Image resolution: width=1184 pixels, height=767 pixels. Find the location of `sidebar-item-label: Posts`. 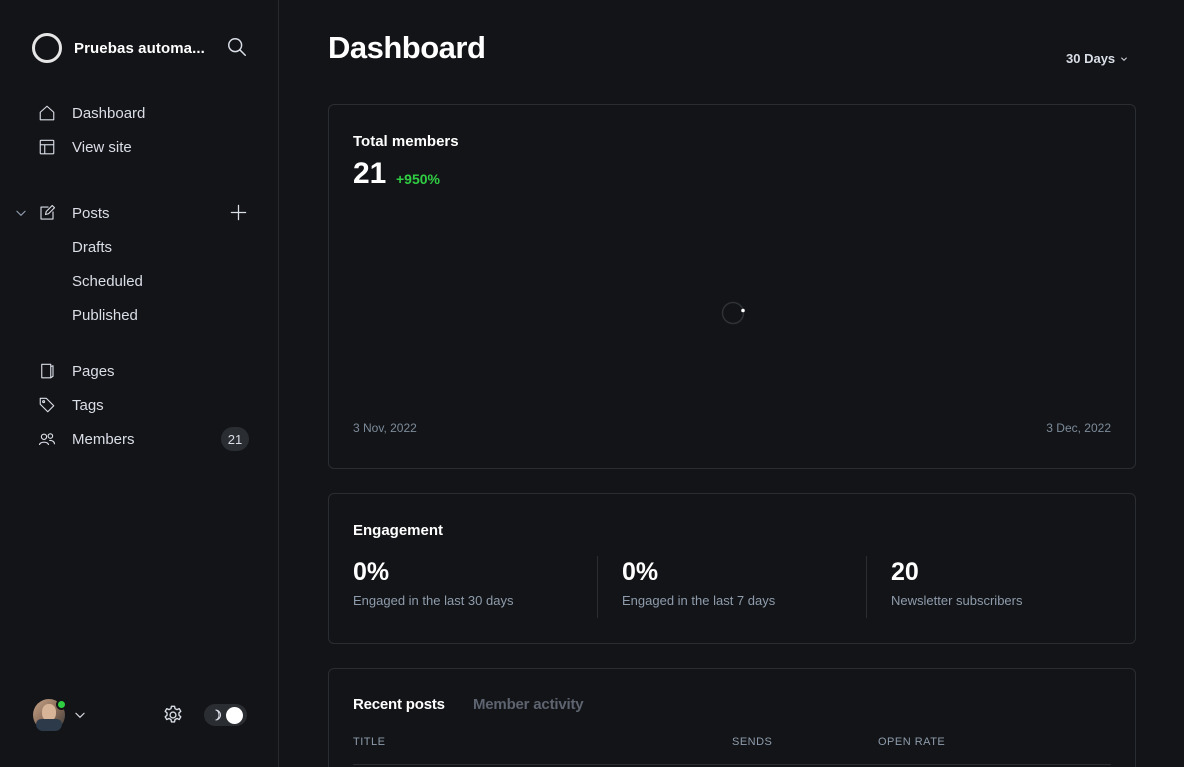

sidebar-item-label: Posts is located at coordinates (91, 213).